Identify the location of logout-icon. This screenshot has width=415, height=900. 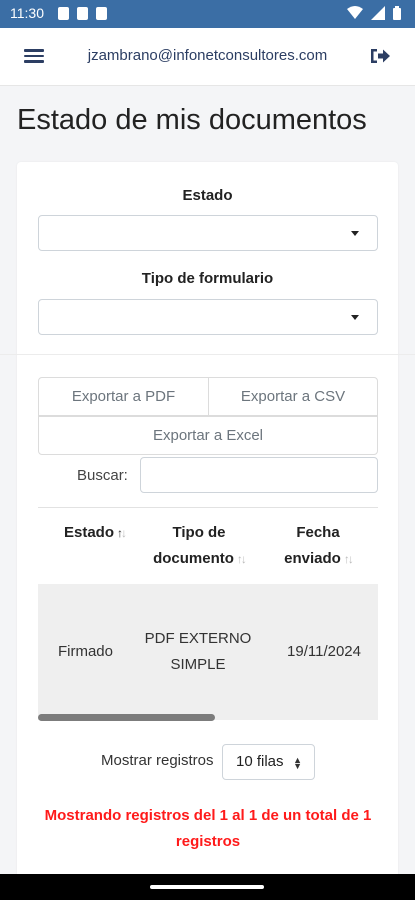
(380, 56).